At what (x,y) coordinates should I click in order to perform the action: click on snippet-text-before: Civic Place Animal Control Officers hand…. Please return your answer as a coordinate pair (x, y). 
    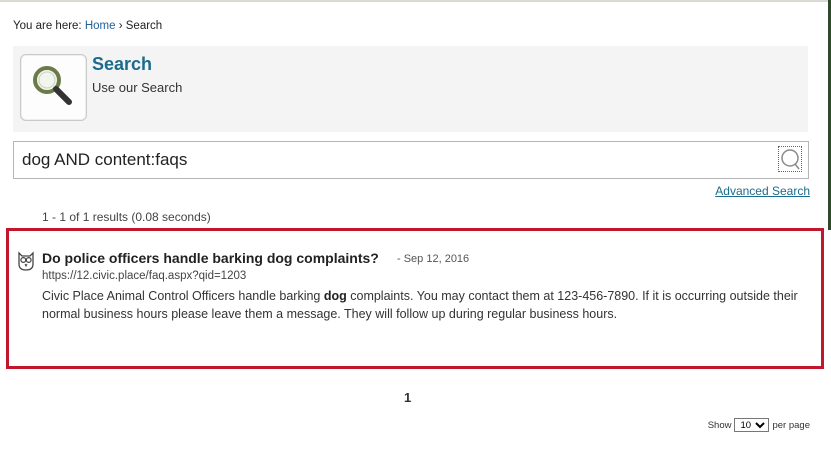
    Looking at the image, I should click on (183, 296).